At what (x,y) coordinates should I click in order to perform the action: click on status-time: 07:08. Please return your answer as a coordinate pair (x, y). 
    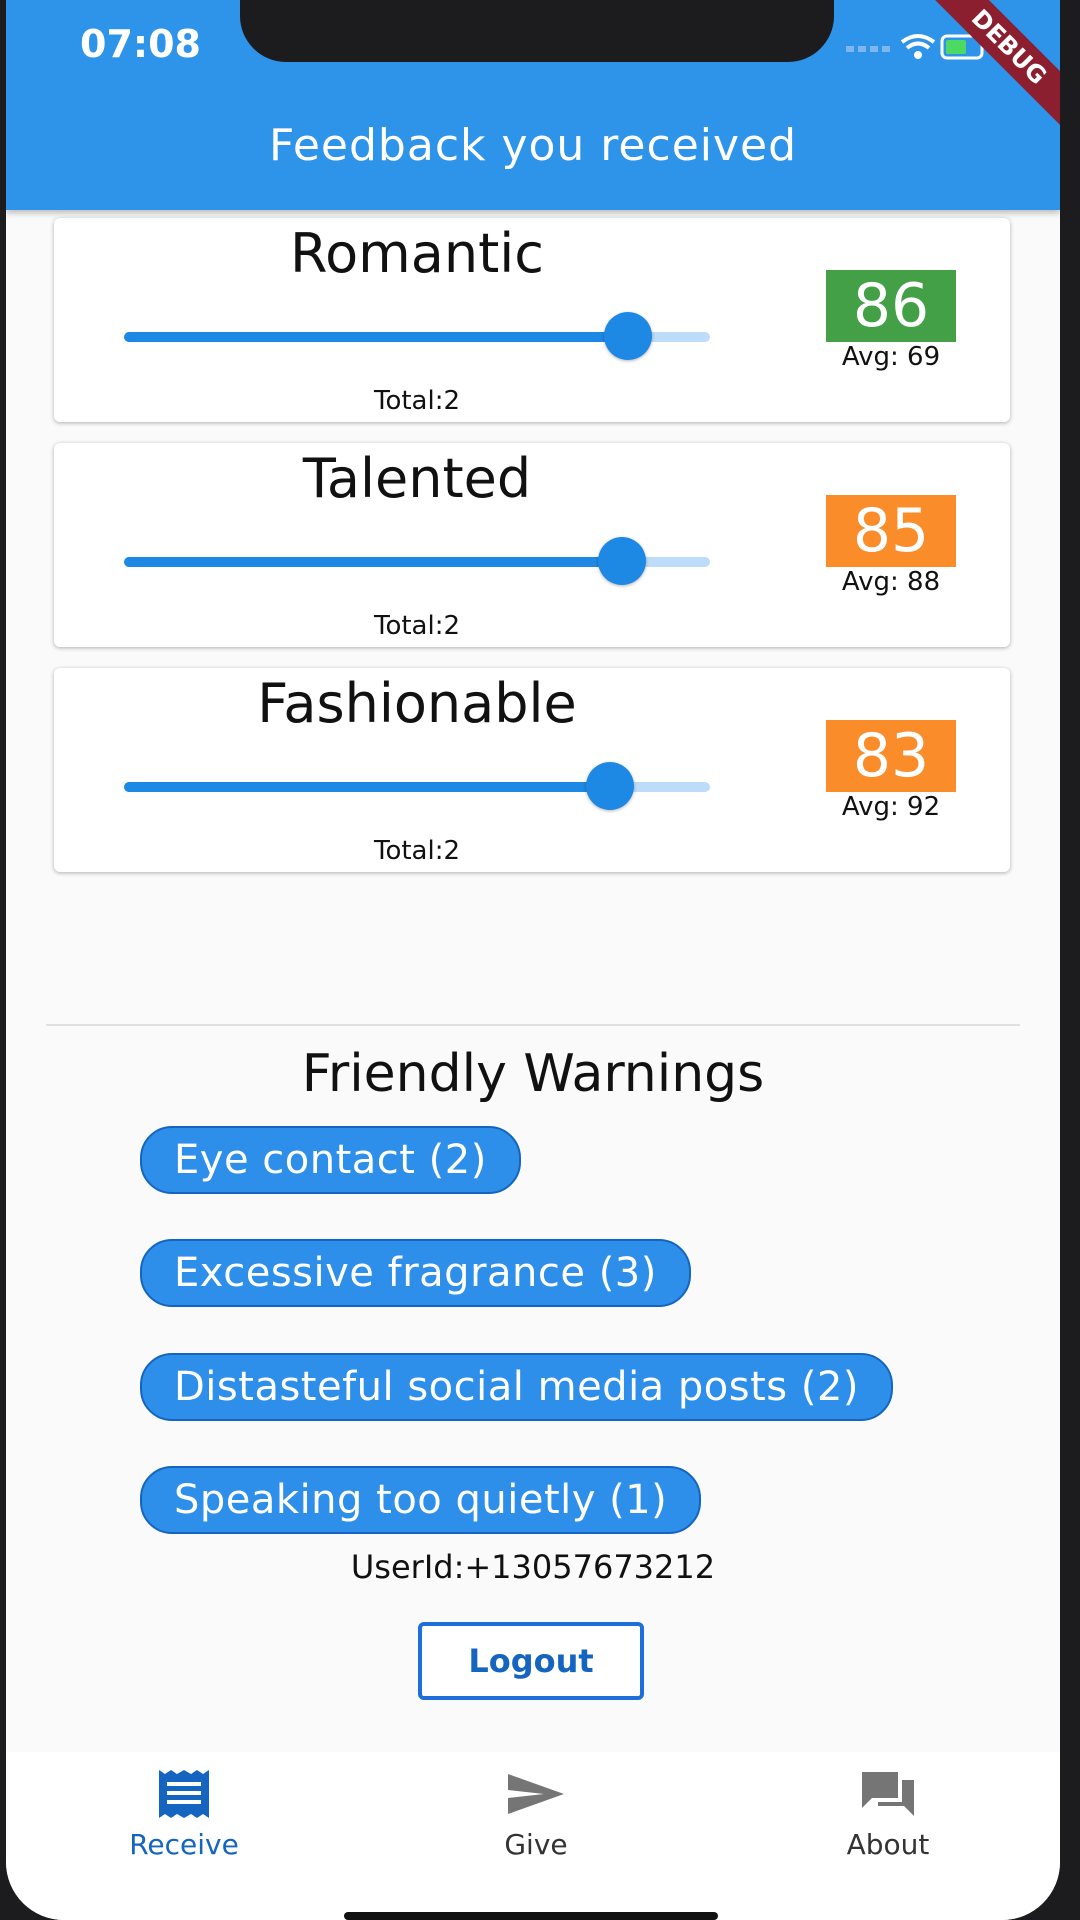
    Looking at the image, I should click on (140, 44).